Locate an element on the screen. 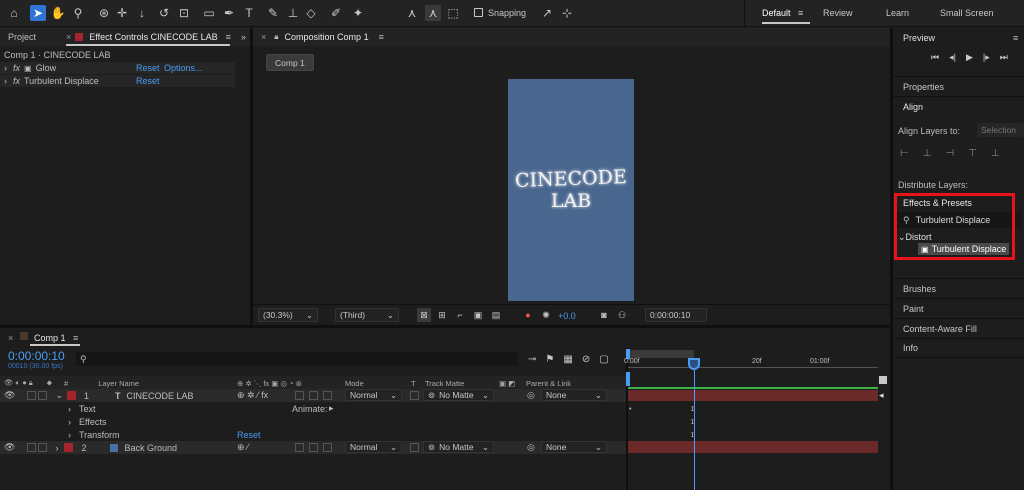 Image resolution: width=1024 pixels, height=490 pixels. shy-layers-icon: ▦ is located at coordinates (567, 359).